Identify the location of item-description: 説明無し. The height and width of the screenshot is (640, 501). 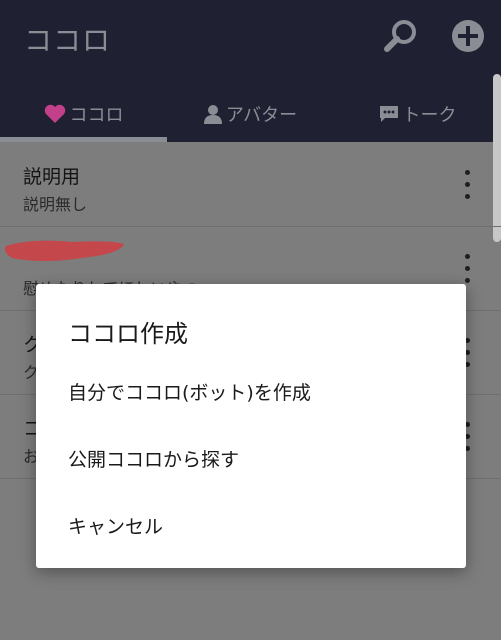
(55, 204).